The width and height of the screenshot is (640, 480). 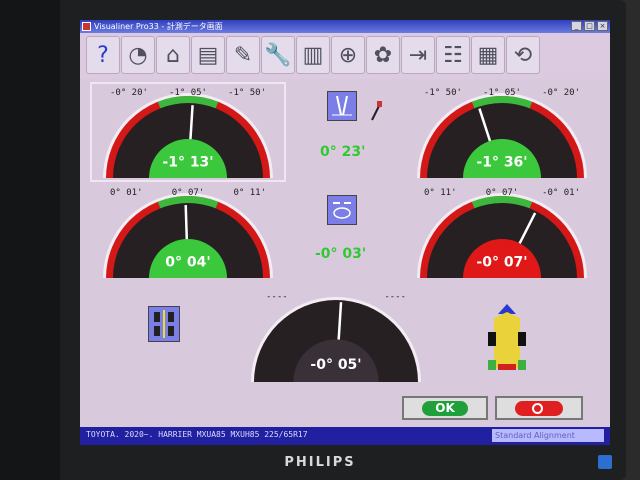 I want to click on help-icon: ?, so click(x=103, y=55).